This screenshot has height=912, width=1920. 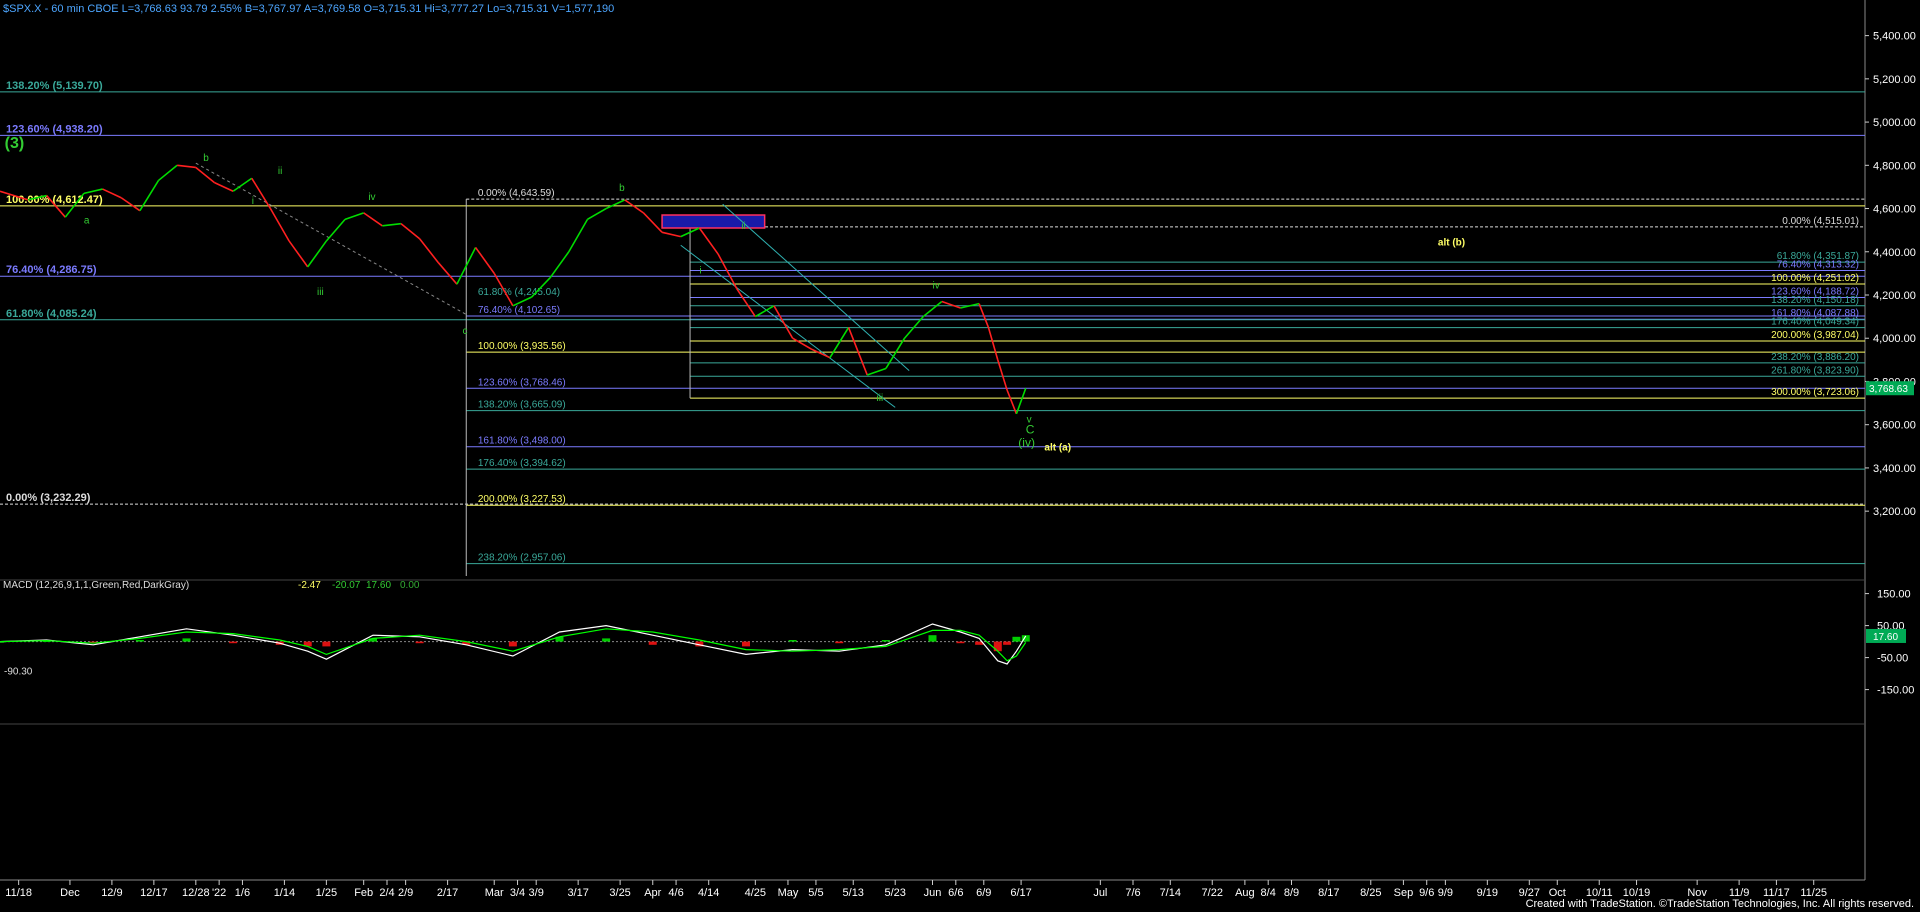 I want to click on time-axis-tick-label: 12/28, so click(x=196, y=893).